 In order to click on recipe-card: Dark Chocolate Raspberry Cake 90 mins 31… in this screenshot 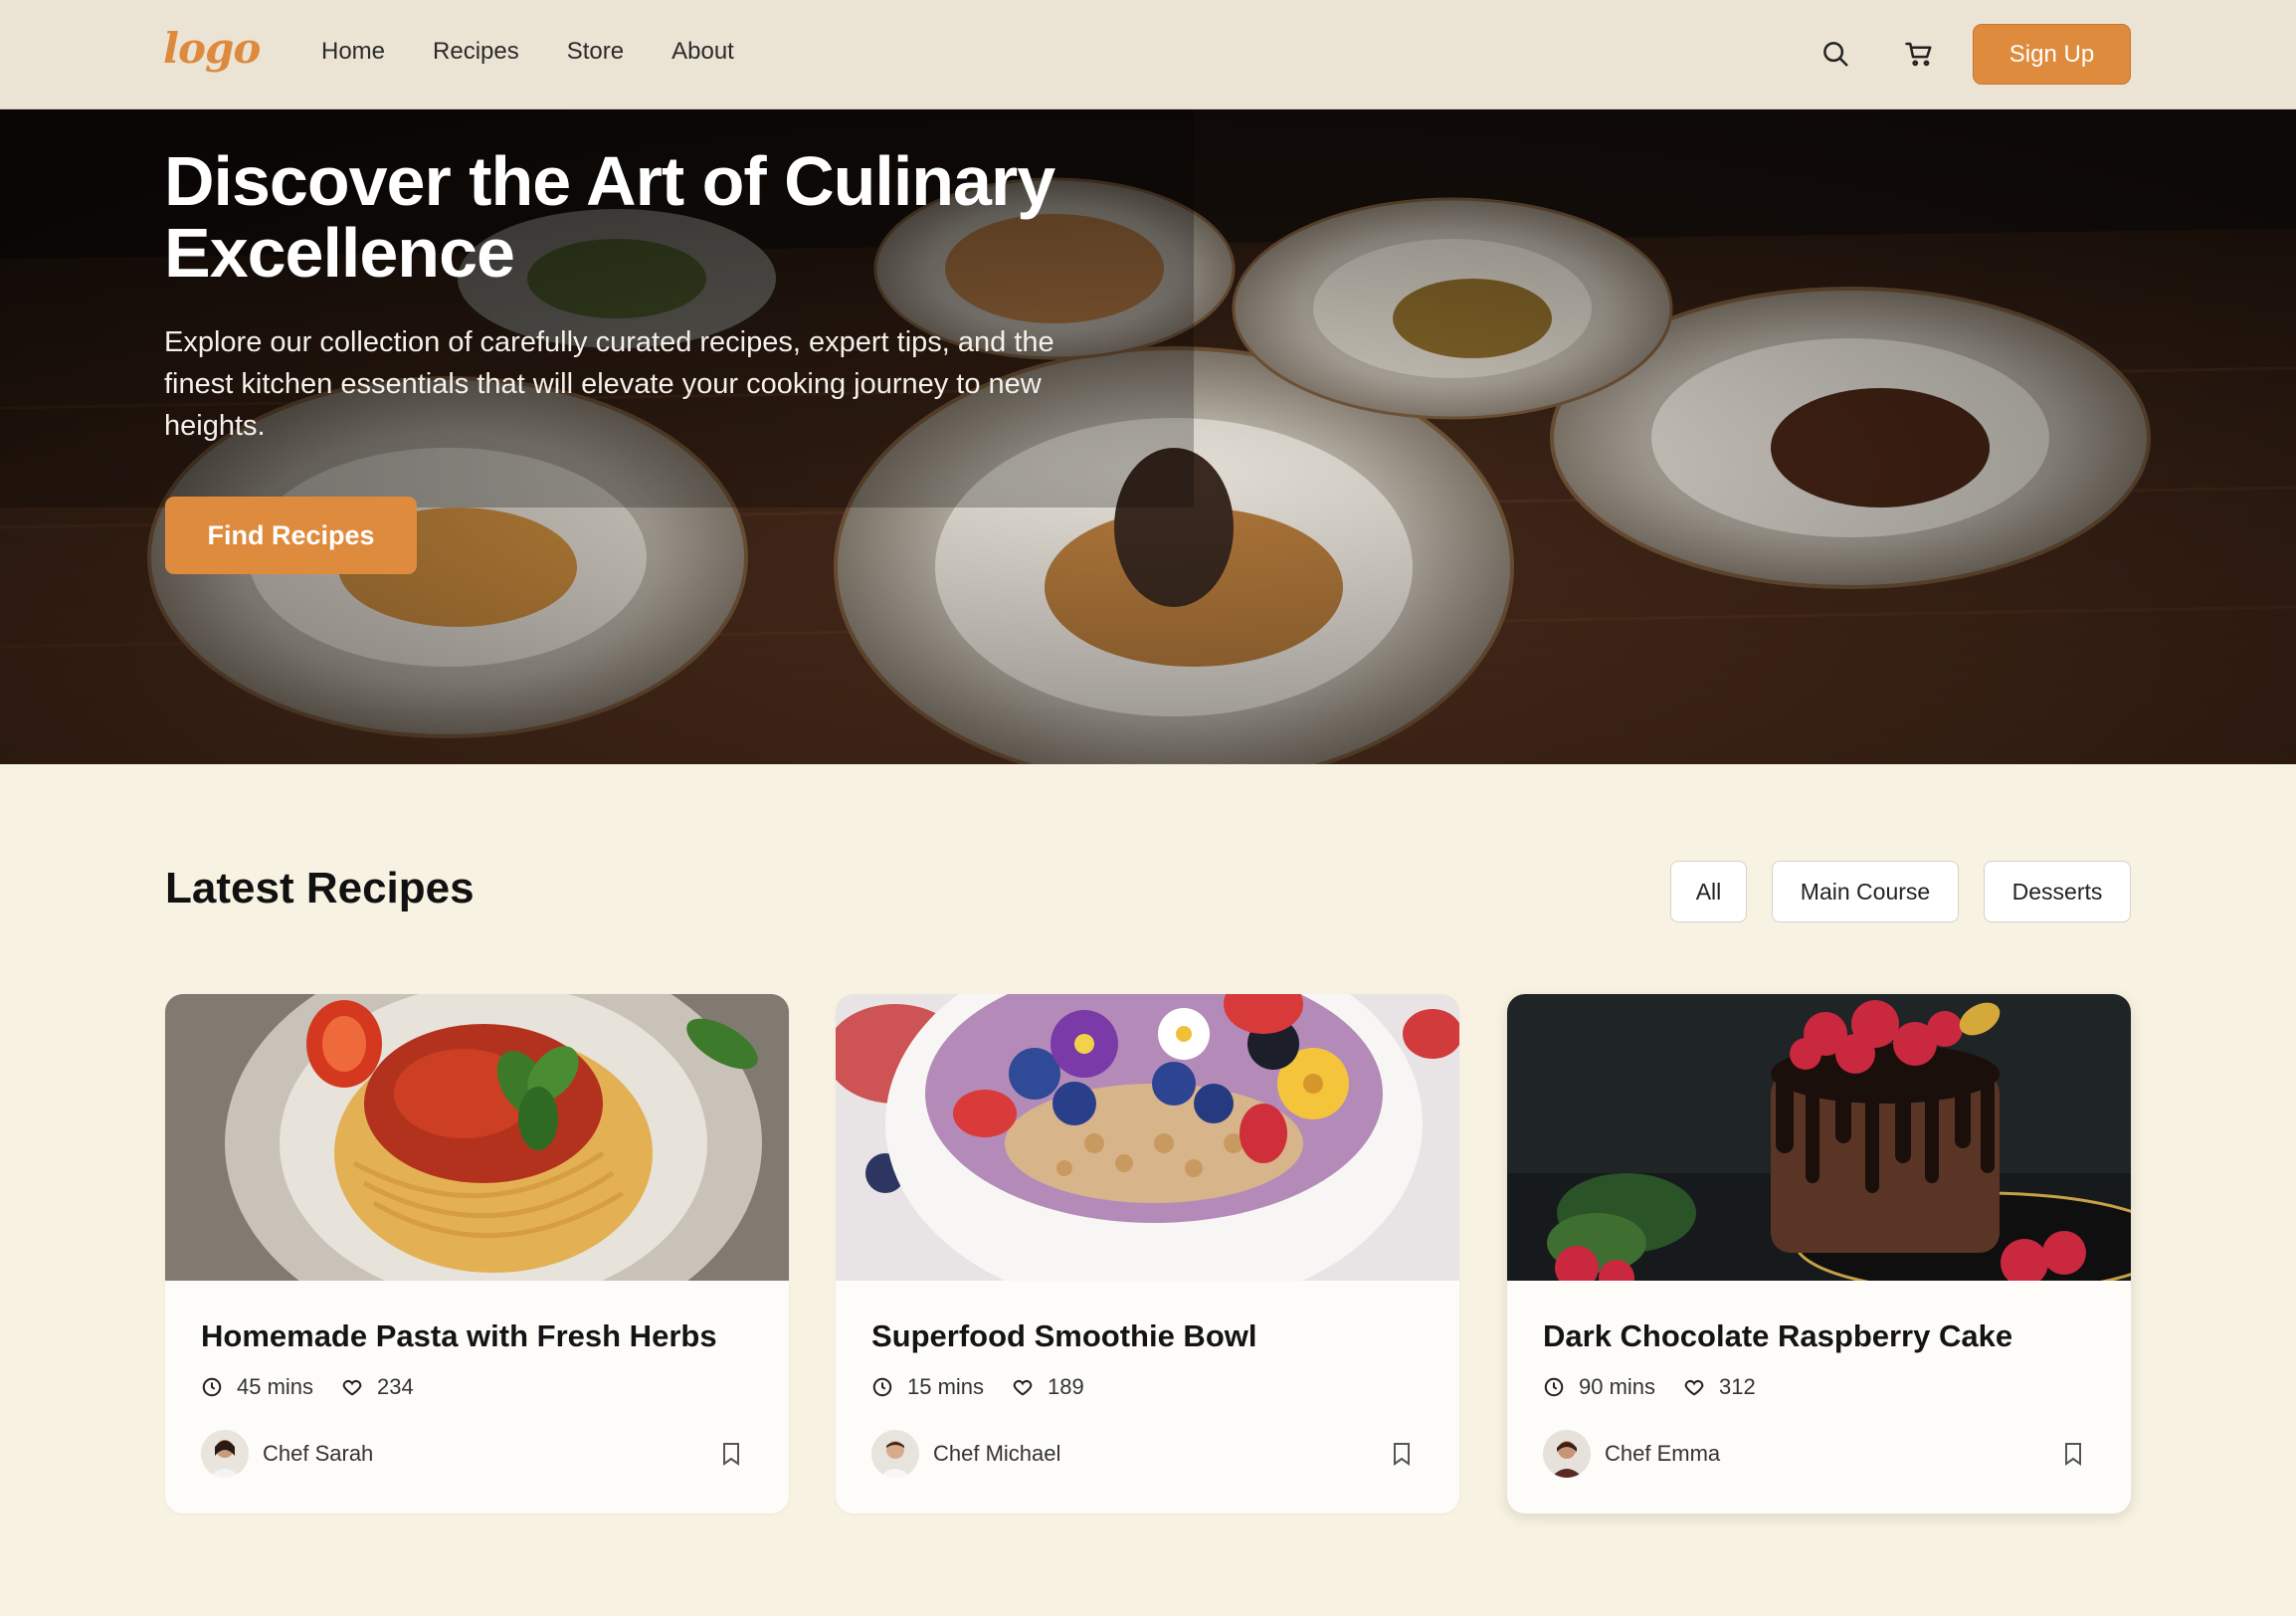, I will do `click(1819, 1254)`.